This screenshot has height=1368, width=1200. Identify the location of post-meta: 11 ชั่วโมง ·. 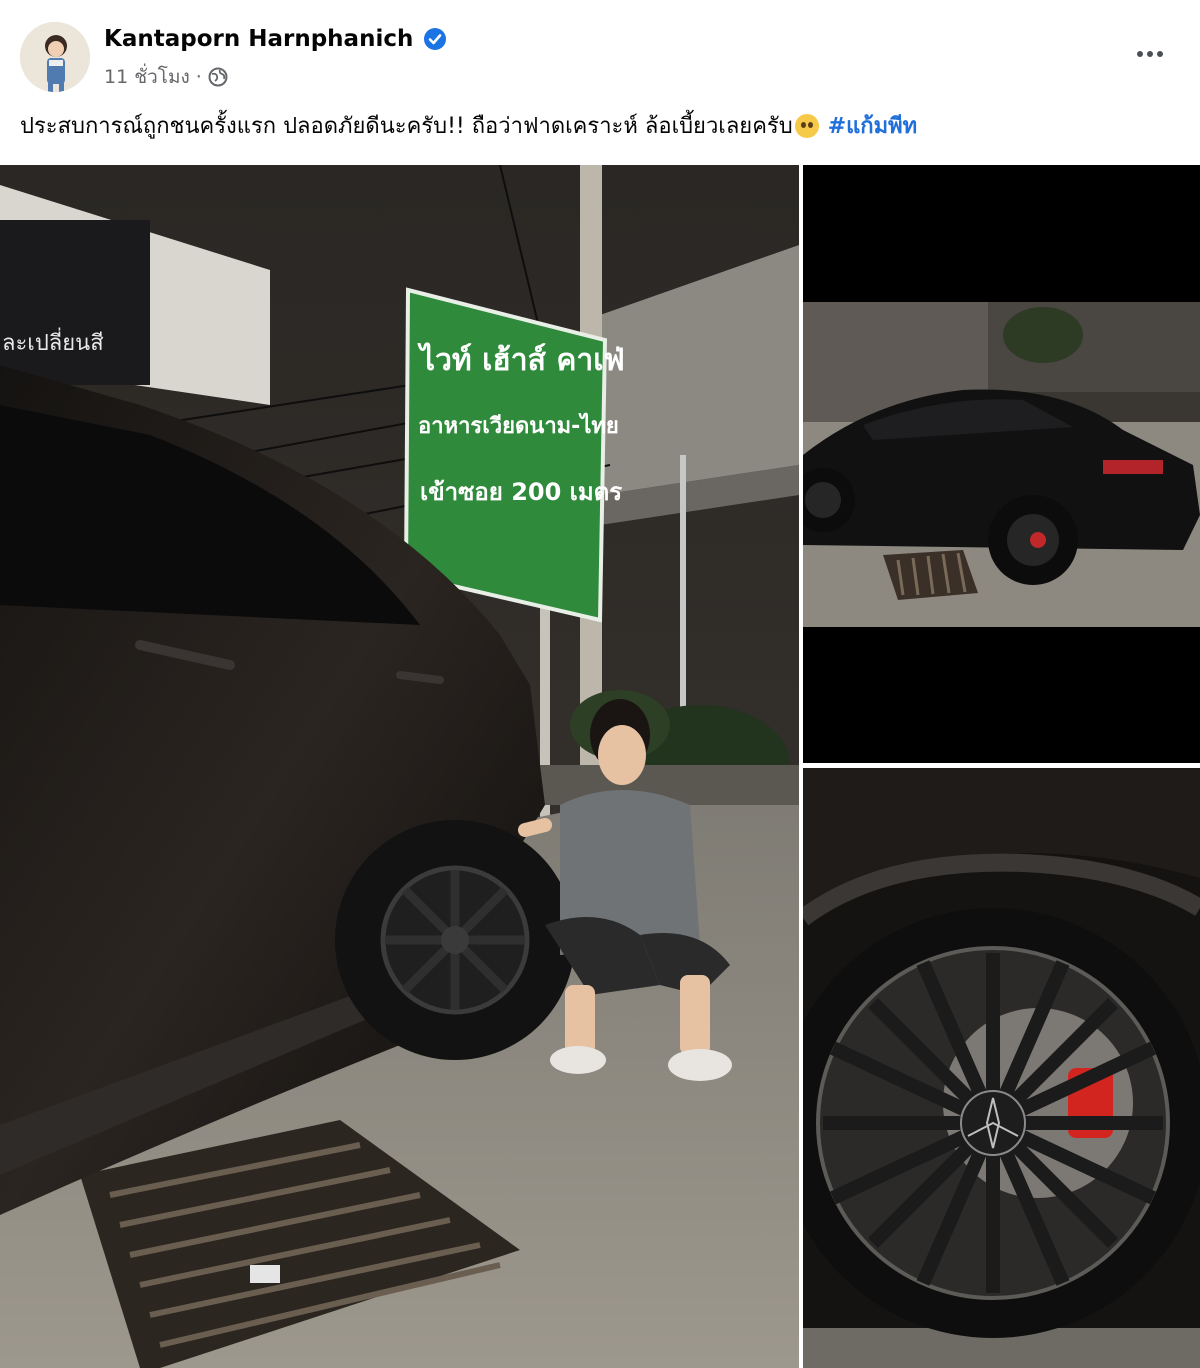
(166, 77).